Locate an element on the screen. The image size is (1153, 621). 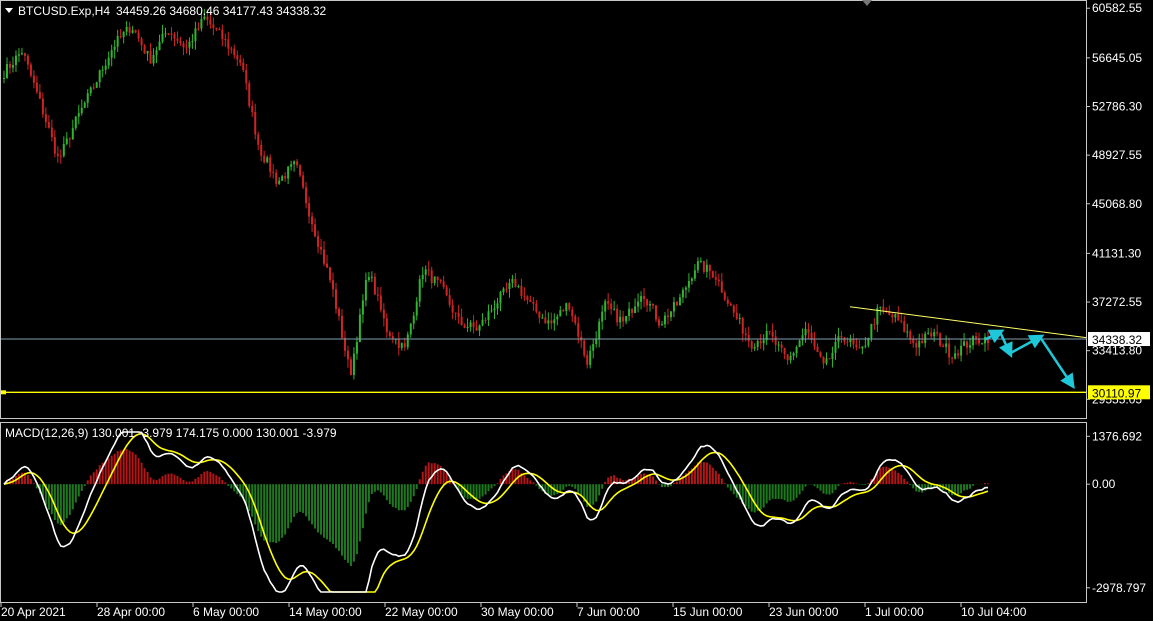
forecast-arrows is located at coordinates (1029, 359).